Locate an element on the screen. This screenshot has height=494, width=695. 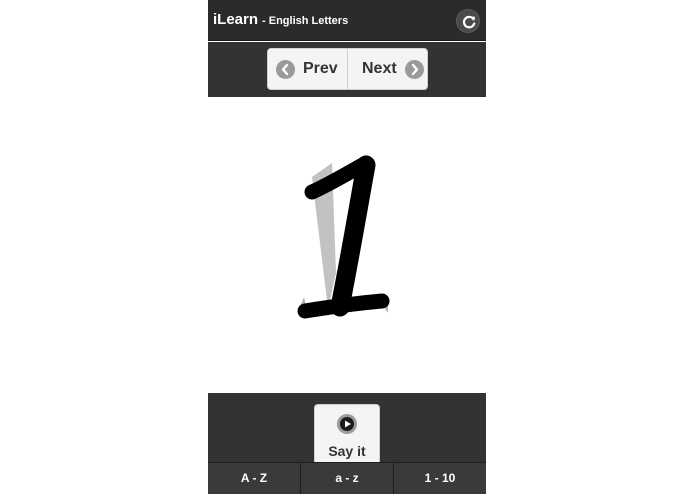
handwritten-character is located at coordinates (343, 237).